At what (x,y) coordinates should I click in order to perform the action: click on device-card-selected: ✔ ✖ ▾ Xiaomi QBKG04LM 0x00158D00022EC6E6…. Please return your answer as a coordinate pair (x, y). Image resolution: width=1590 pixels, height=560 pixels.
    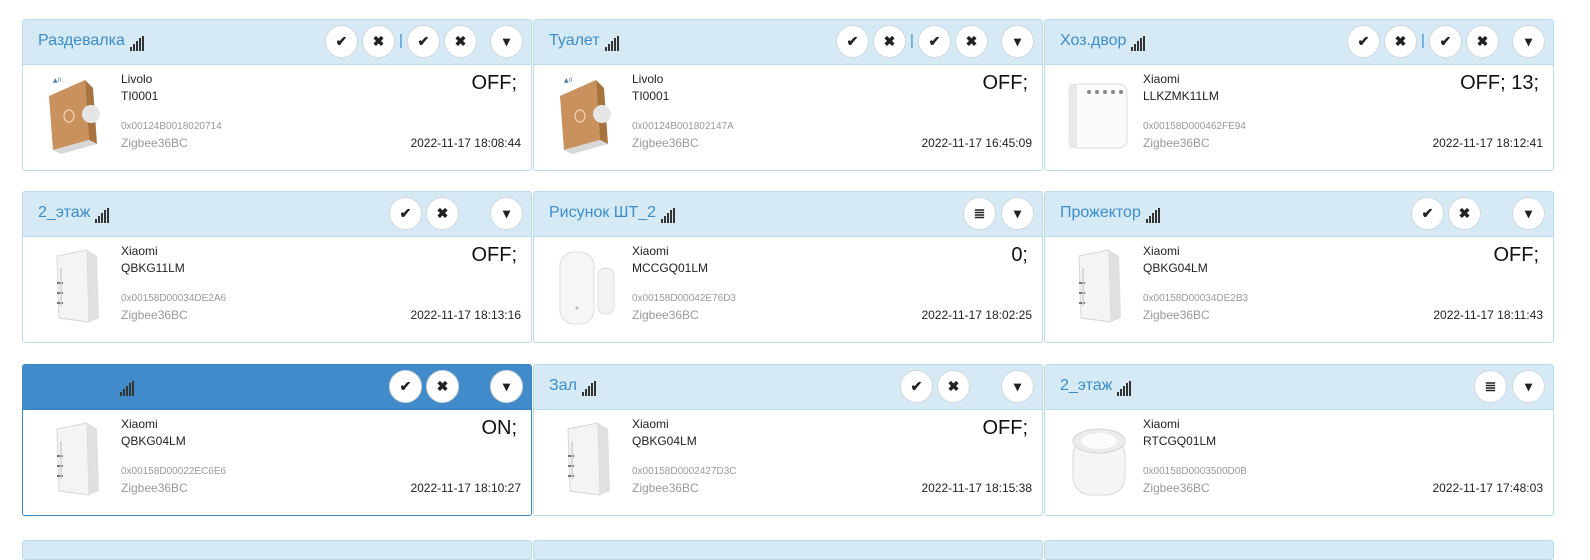
    Looking at the image, I should click on (277, 440).